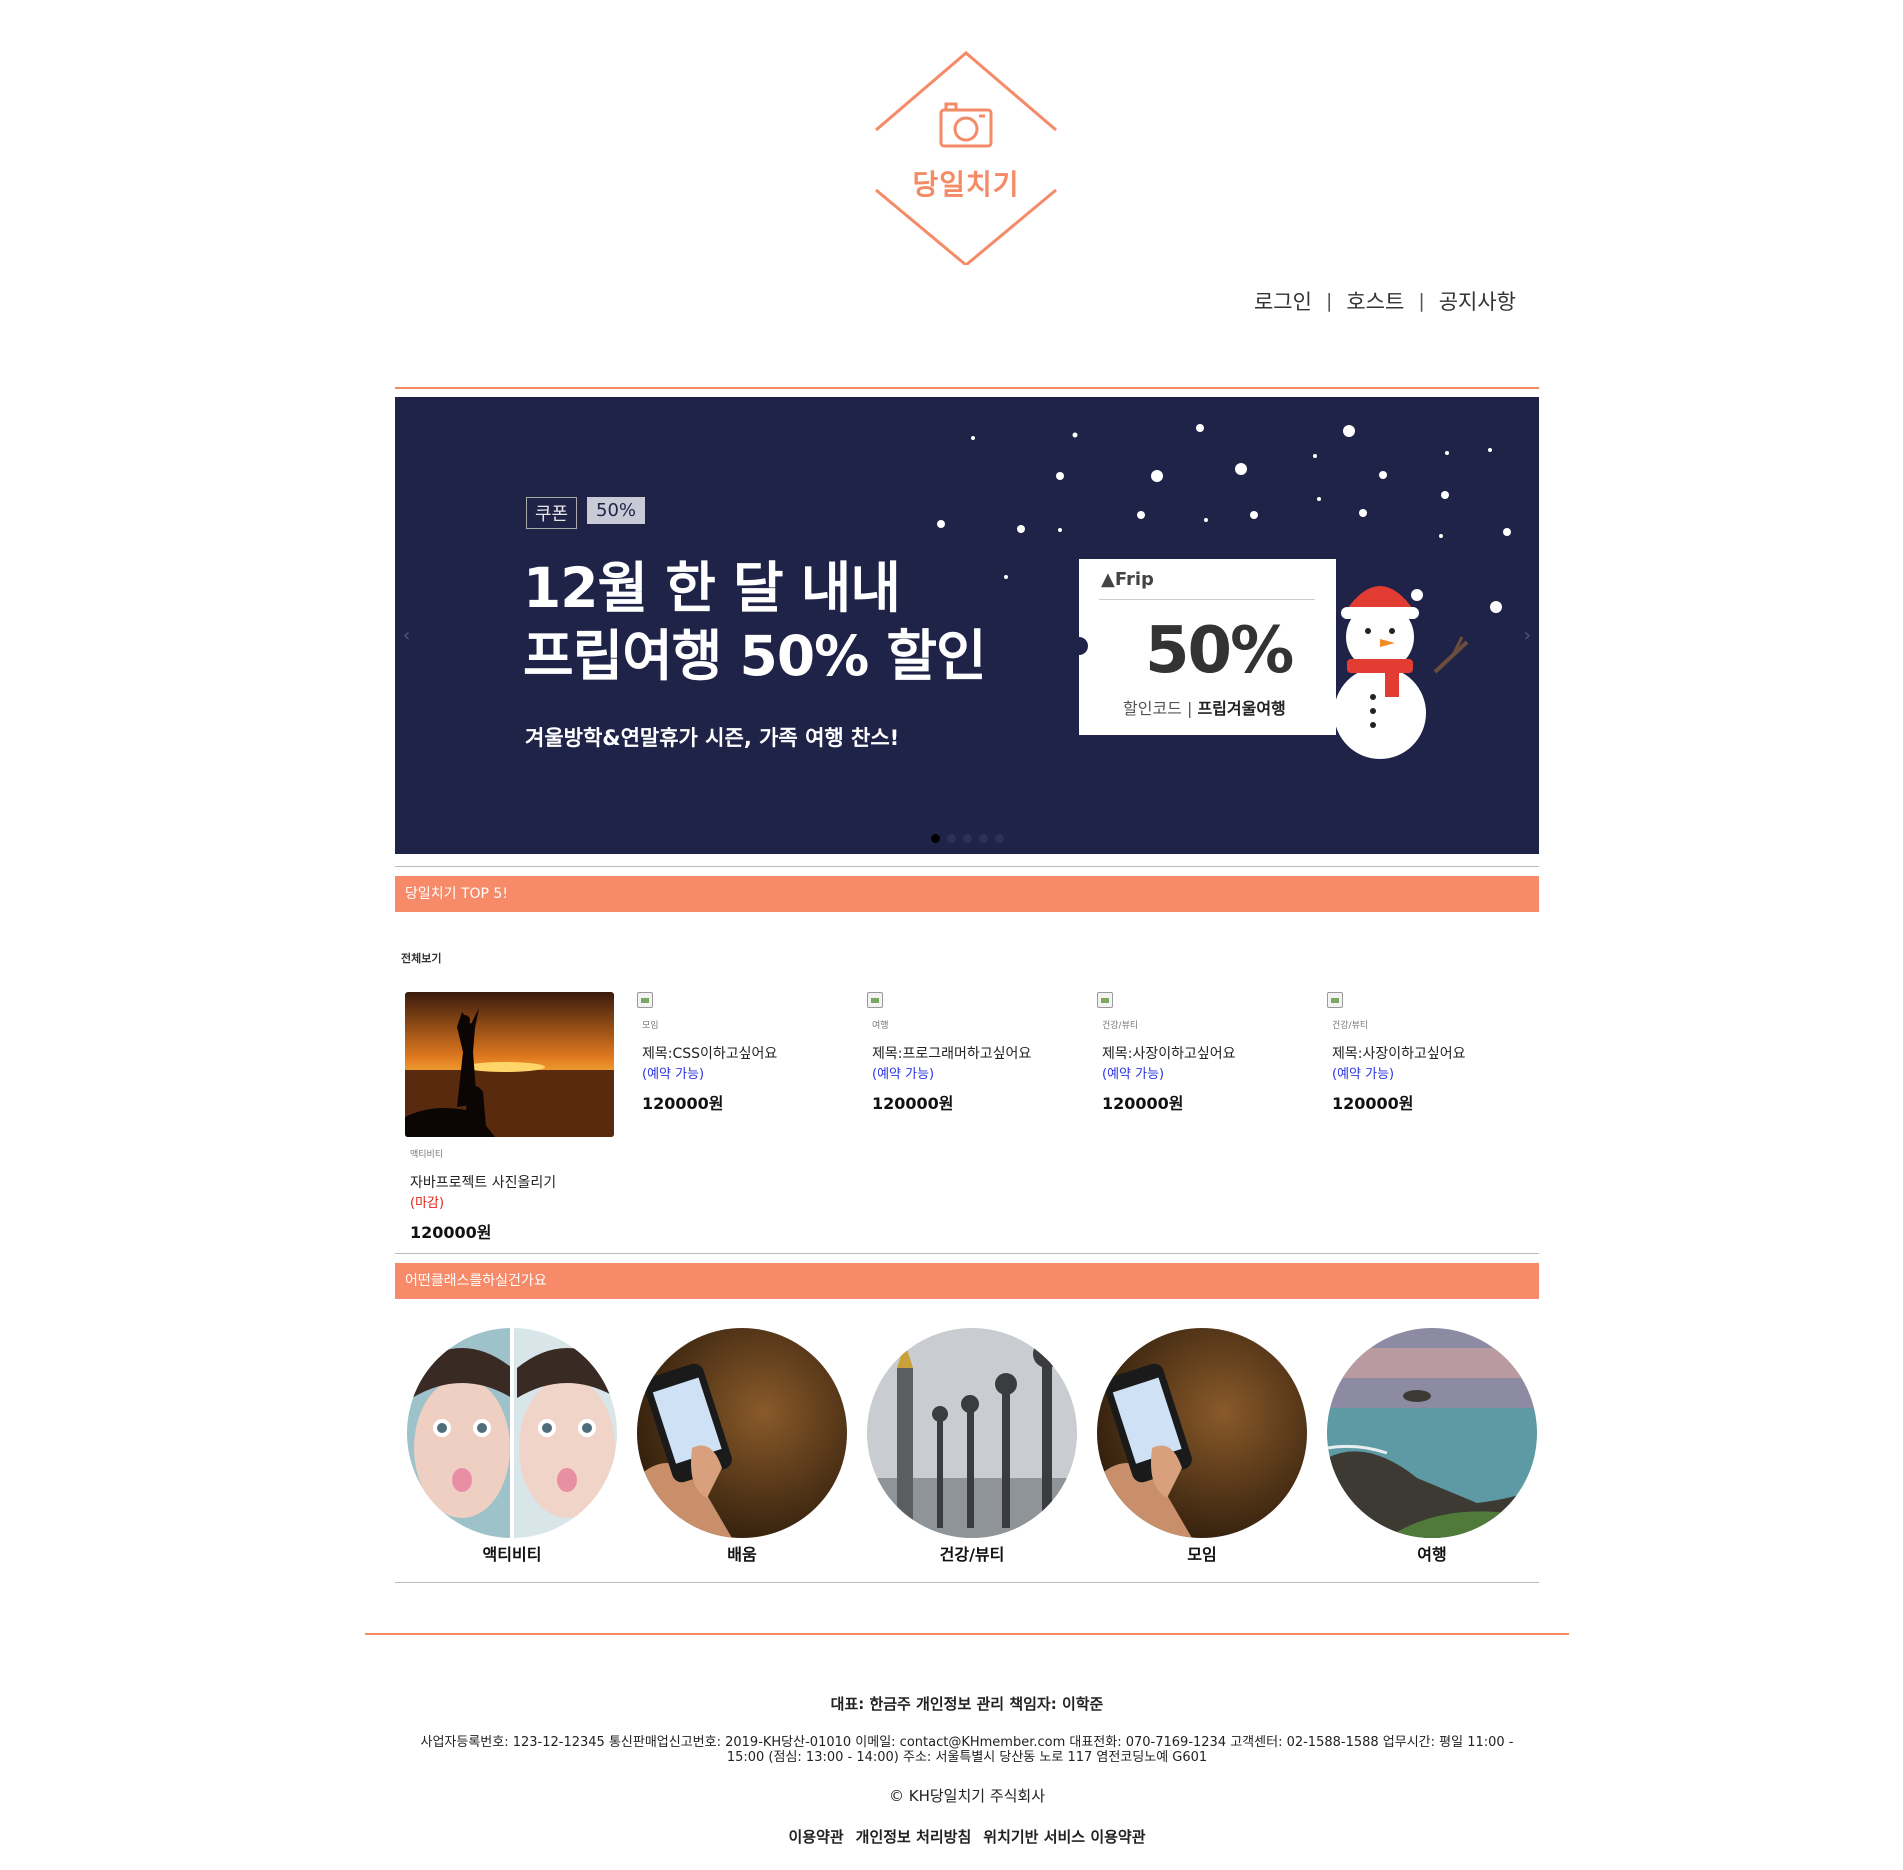 The width and height of the screenshot is (1903, 1870). I want to click on class-category-health-beauty: 건강/뷰티, so click(972, 1446).